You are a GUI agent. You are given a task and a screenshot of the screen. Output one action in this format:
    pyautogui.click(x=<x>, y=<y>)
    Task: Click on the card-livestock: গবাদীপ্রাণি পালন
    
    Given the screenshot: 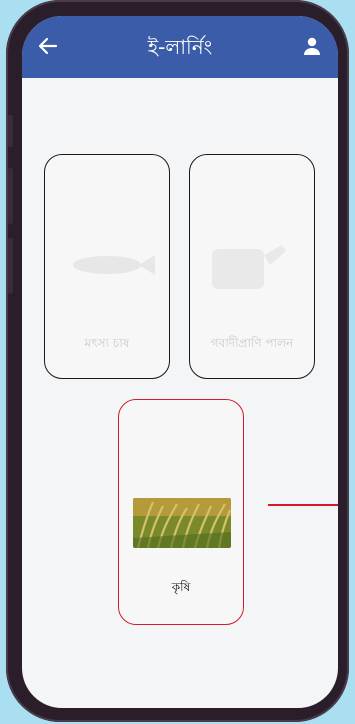 What is the action you would take?
    pyautogui.click(x=252, y=266)
    